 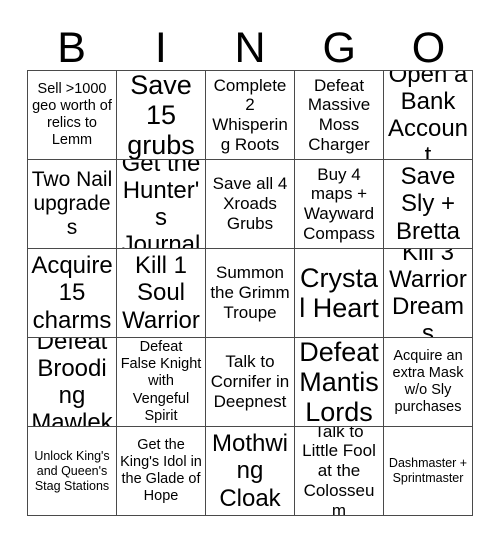 I want to click on bingo-cell-text: Kill 1 Soul Warrior, so click(x=161, y=293).